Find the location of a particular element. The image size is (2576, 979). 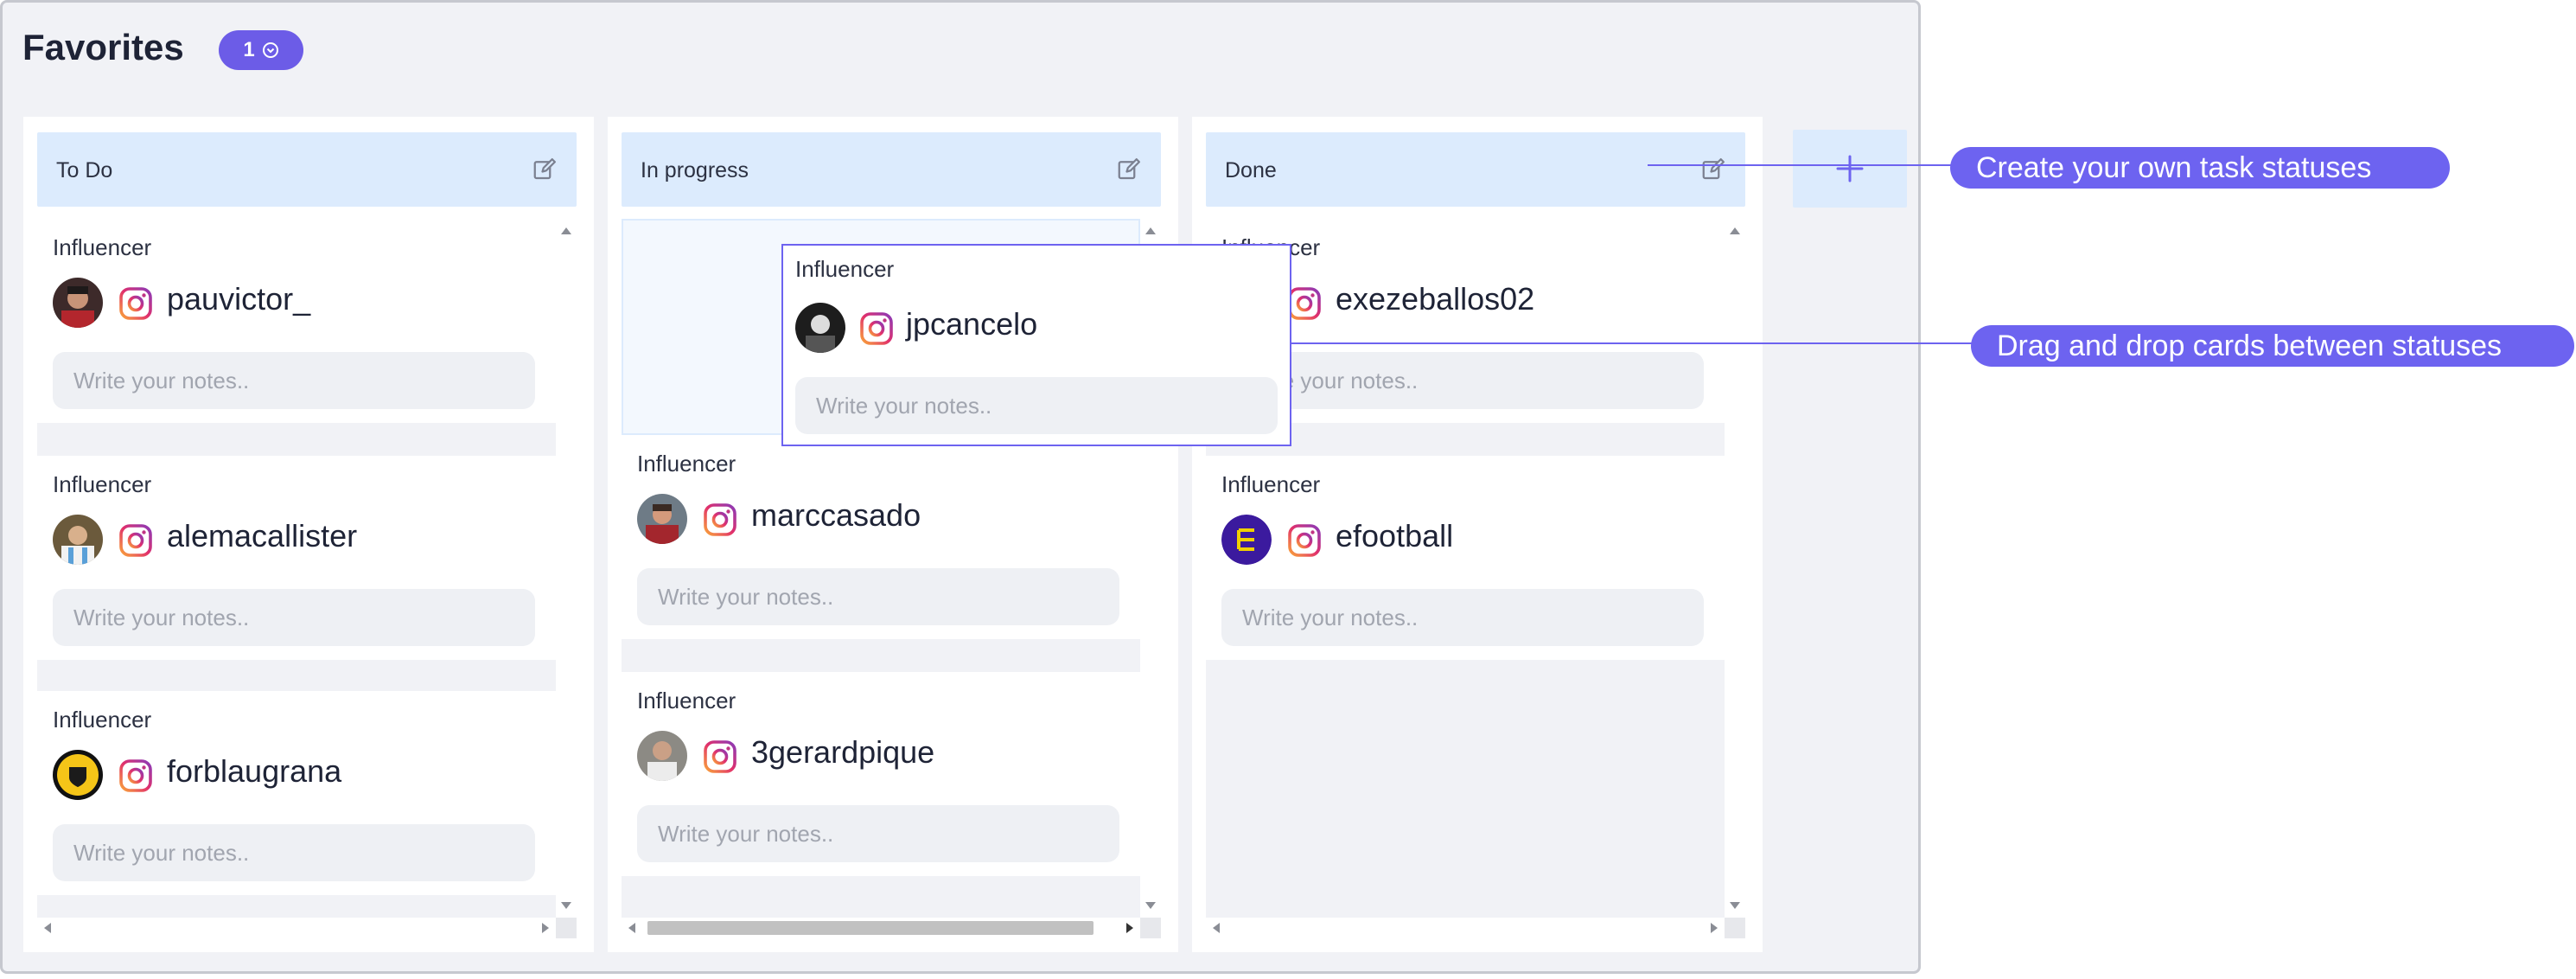

column-title: In progress is located at coordinates (695, 170).